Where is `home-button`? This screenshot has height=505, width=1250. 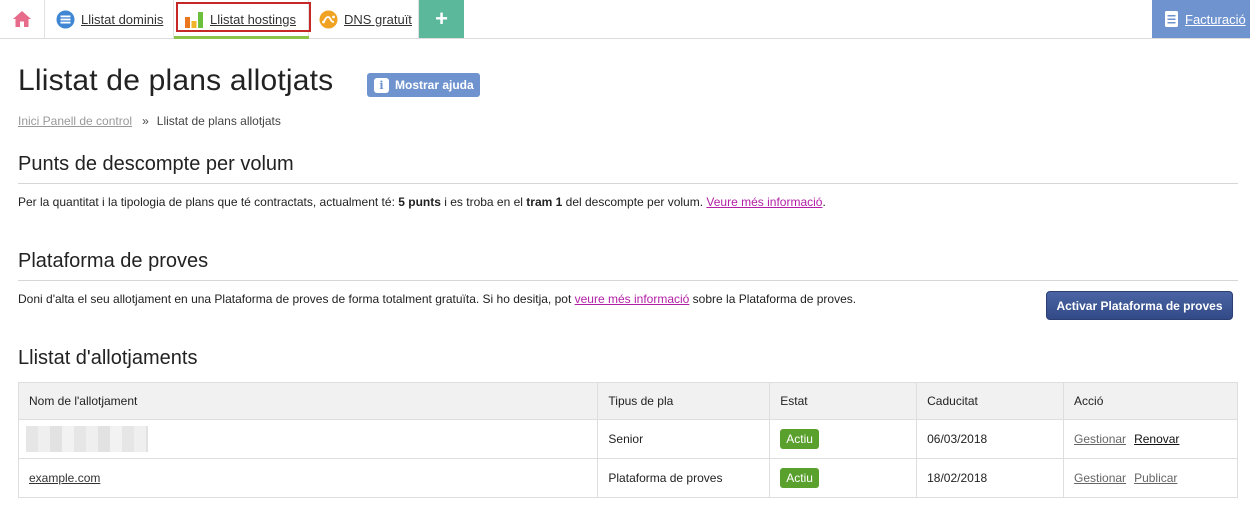 home-button is located at coordinates (22, 19).